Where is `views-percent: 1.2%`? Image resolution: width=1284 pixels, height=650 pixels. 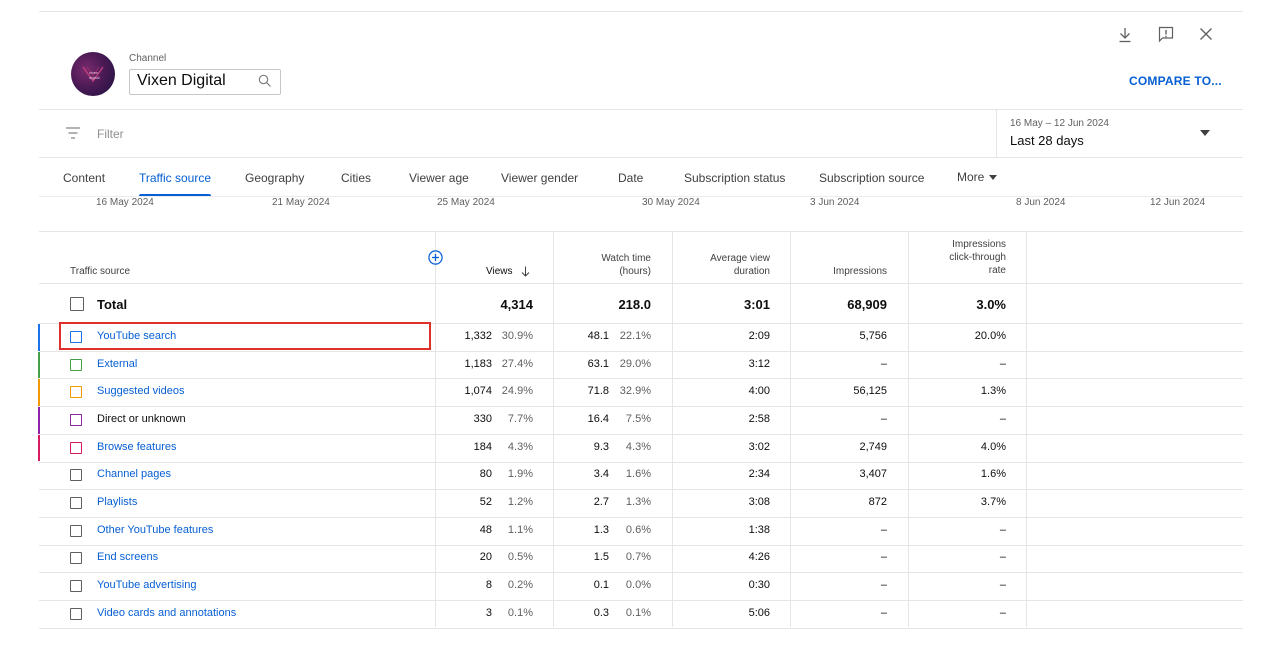
views-percent: 1.2% is located at coordinates (520, 502).